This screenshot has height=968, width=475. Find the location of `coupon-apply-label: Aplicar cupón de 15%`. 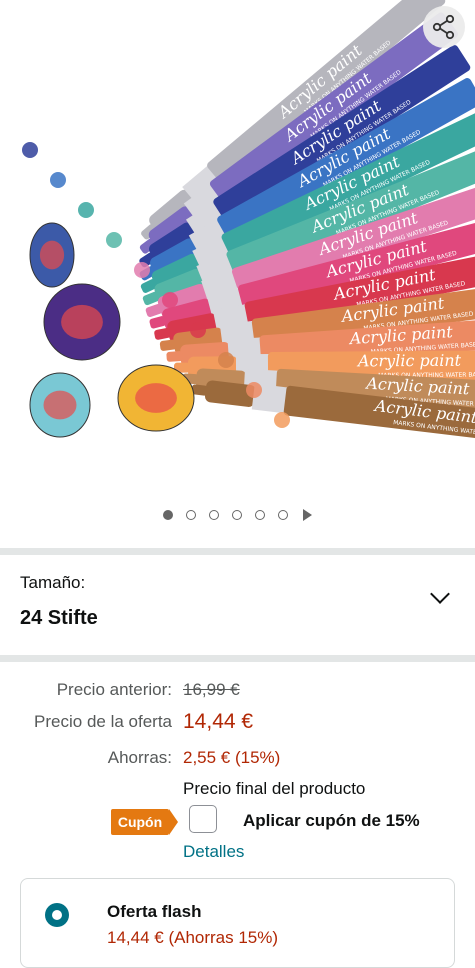

coupon-apply-label: Aplicar cupón de 15% is located at coordinates (331, 821).